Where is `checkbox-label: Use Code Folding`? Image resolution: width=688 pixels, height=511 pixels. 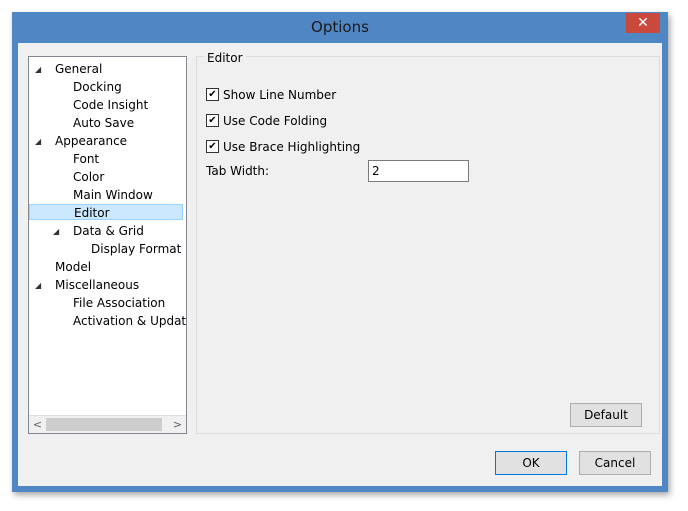
checkbox-label: Use Code Folding is located at coordinates (275, 121).